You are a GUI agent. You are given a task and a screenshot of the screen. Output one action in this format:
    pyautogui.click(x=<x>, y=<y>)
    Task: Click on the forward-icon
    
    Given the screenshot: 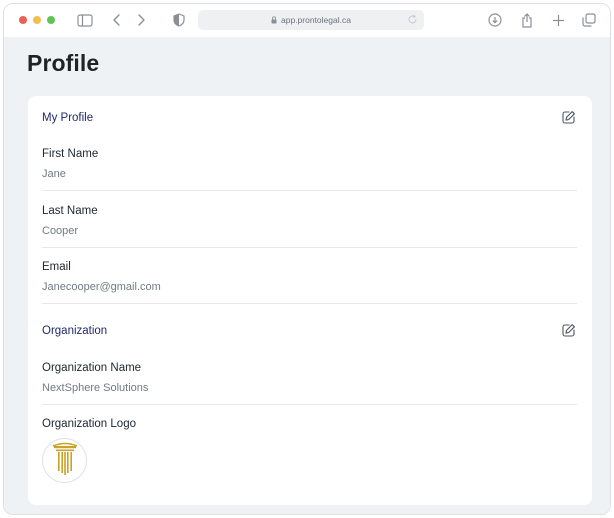 What is the action you would take?
    pyautogui.click(x=141, y=20)
    